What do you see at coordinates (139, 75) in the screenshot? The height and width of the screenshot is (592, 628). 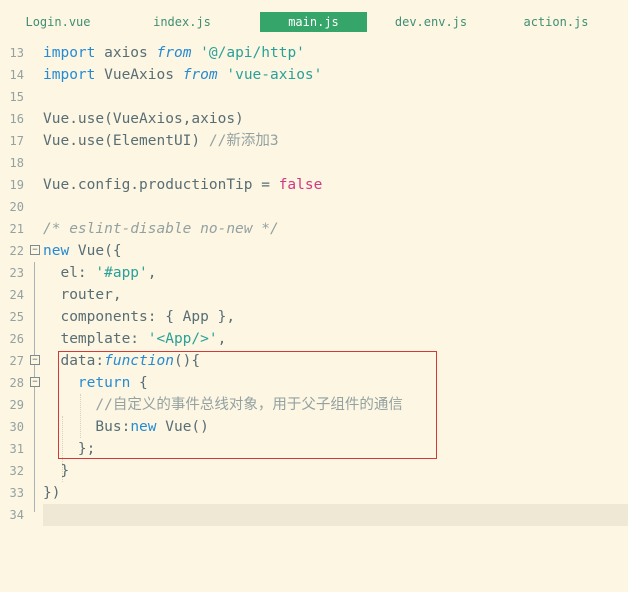 I see `code-text: VueAxios` at bounding box center [139, 75].